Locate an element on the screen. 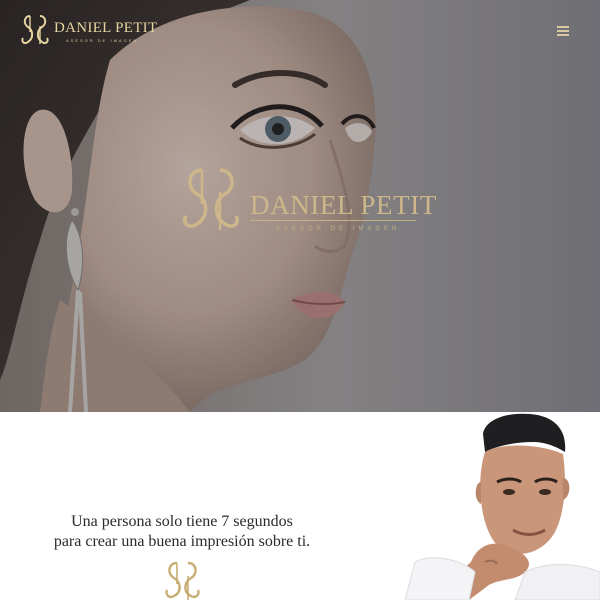 Image resolution: width=600 pixels, height=600 pixels. header-logo: DANIEL PETIT ASESOR DE IMAGEN is located at coordinates (88, 29).